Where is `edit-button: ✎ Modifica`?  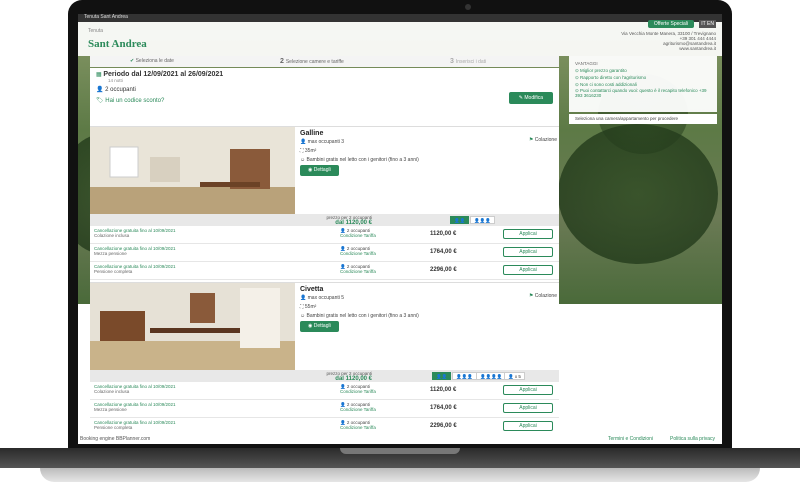 edit-button: ✎ Modifica is located at coordinates (530, 98).